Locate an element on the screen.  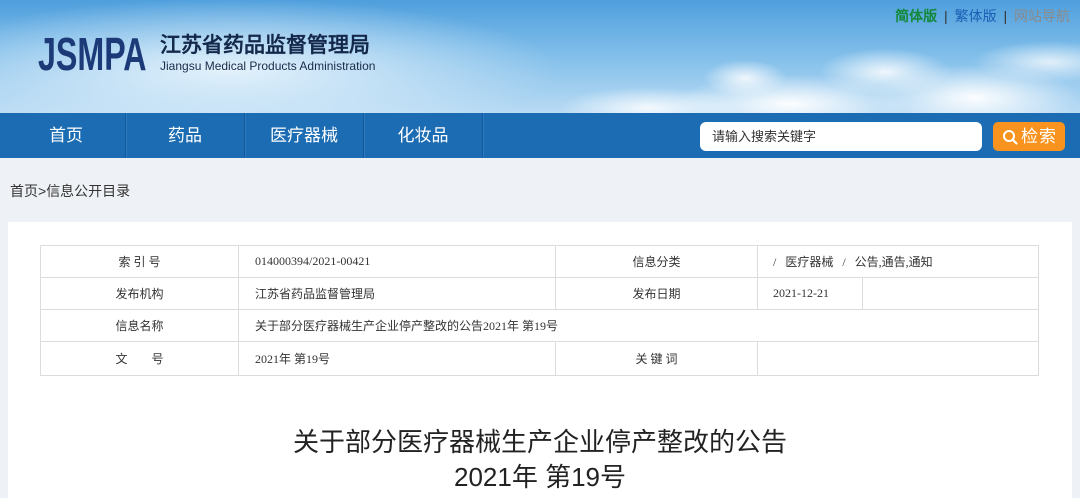
table-row: 信息名称 关于部分医疗器械生产企业停产整改的公告2021年 第19号 is located at coordinates (539, 325).